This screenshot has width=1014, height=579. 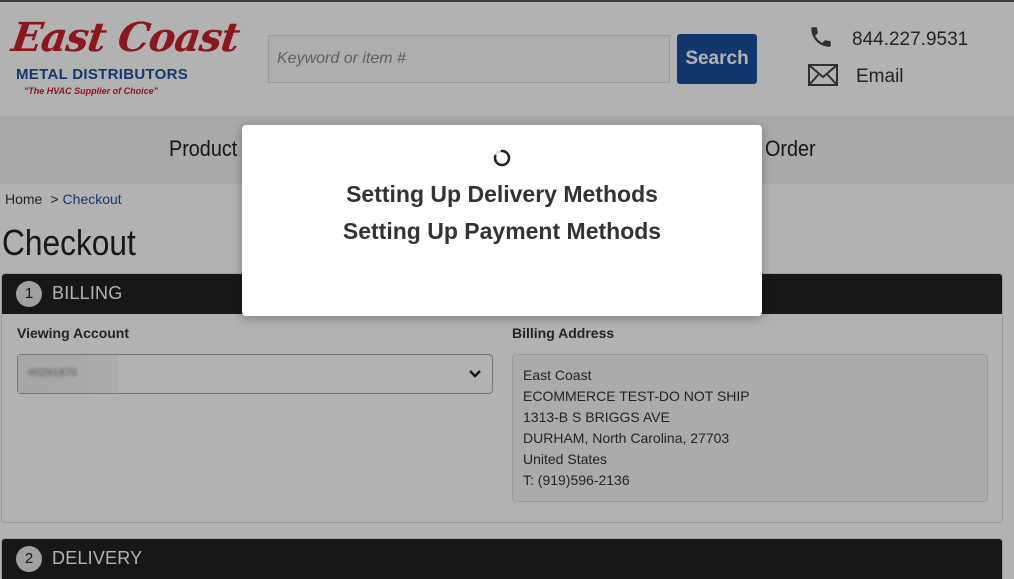 I want to click on loading-spinner-icon, so click(x=502, y=158).